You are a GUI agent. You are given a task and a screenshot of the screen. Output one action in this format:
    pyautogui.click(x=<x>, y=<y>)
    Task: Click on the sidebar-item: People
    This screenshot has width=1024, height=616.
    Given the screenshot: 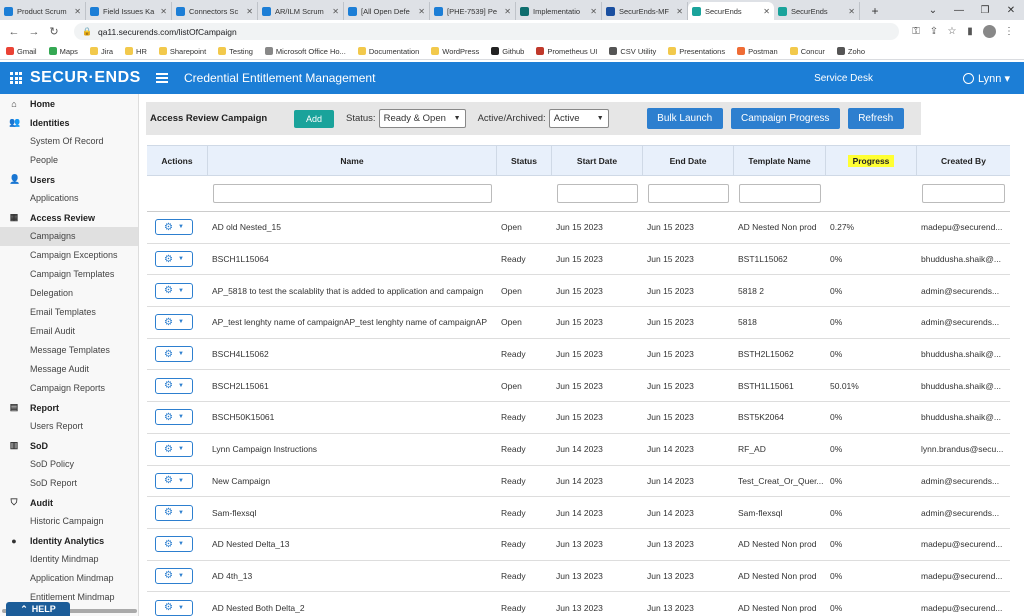 What is the action you would take?
    pyautogui.click(x=69, y=160)
    